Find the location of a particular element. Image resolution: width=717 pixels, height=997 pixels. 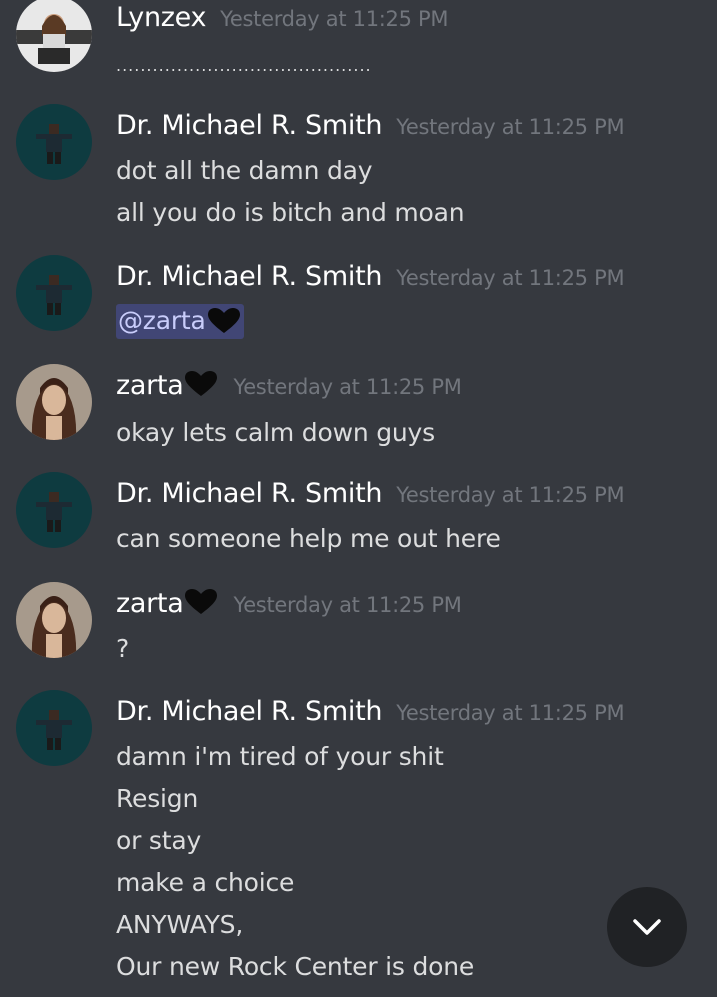

author-name: Lynzex is located at coordinates (161, 17).